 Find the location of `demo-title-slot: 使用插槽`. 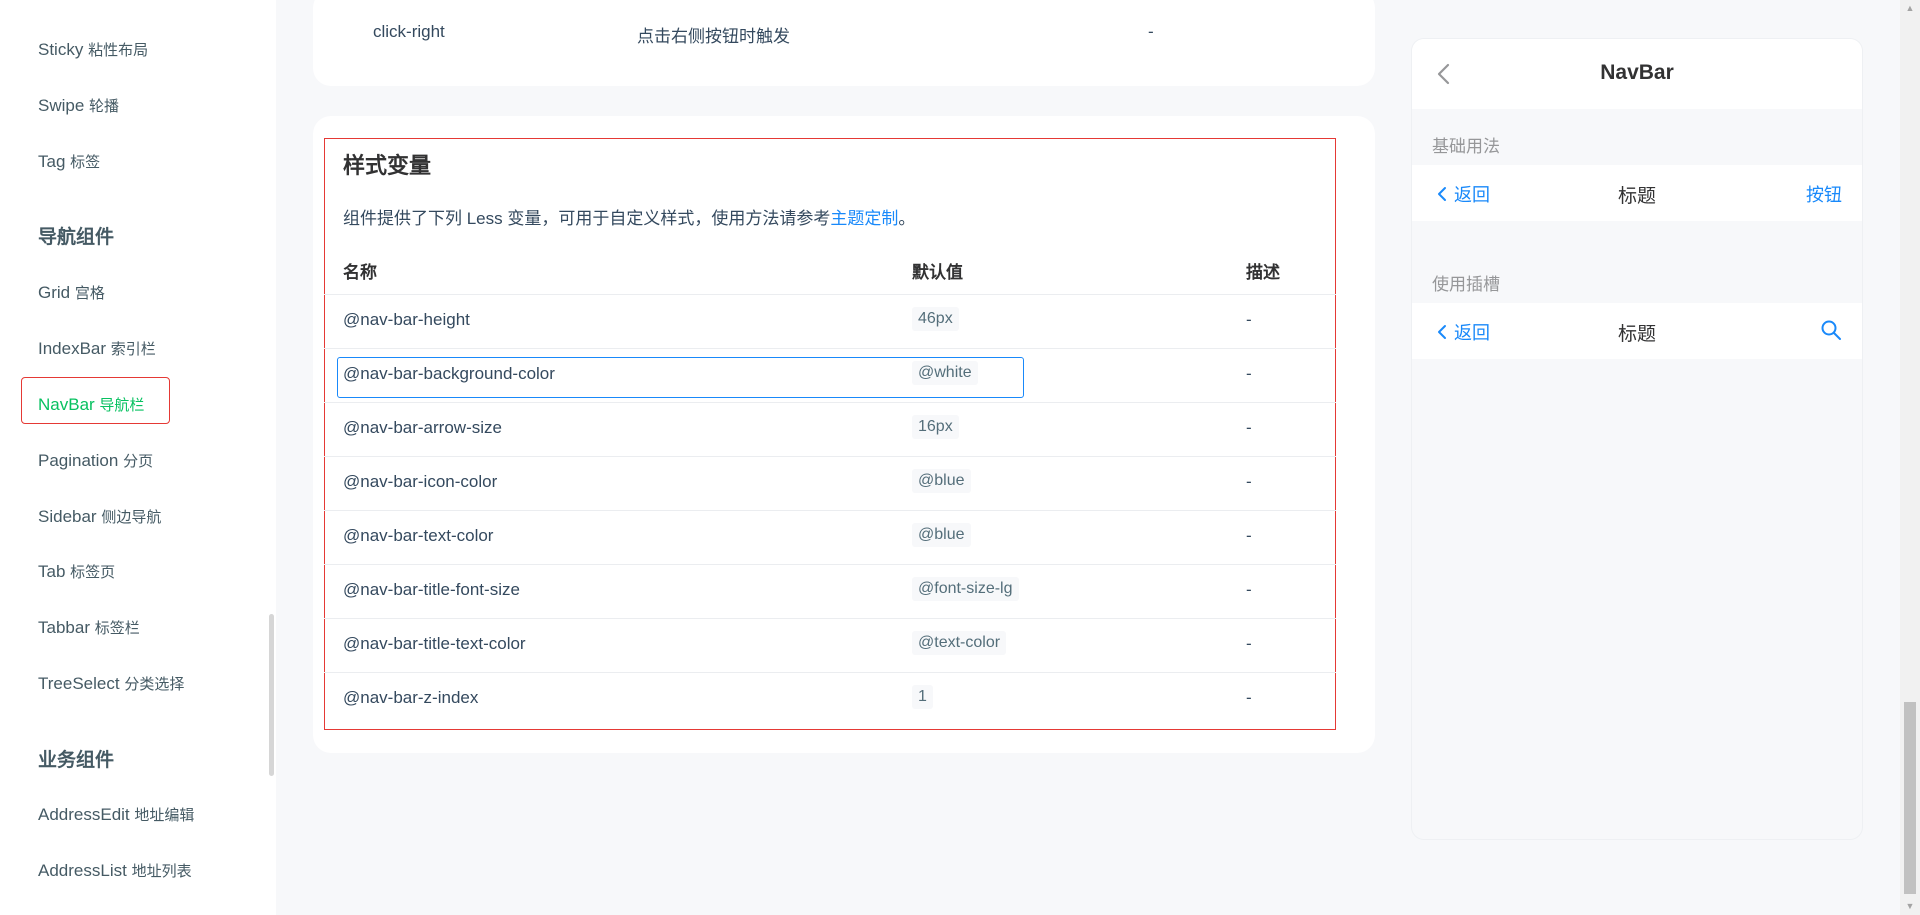

demo-title-slot: 使用插槽 is located at coordinates (1466, 284).